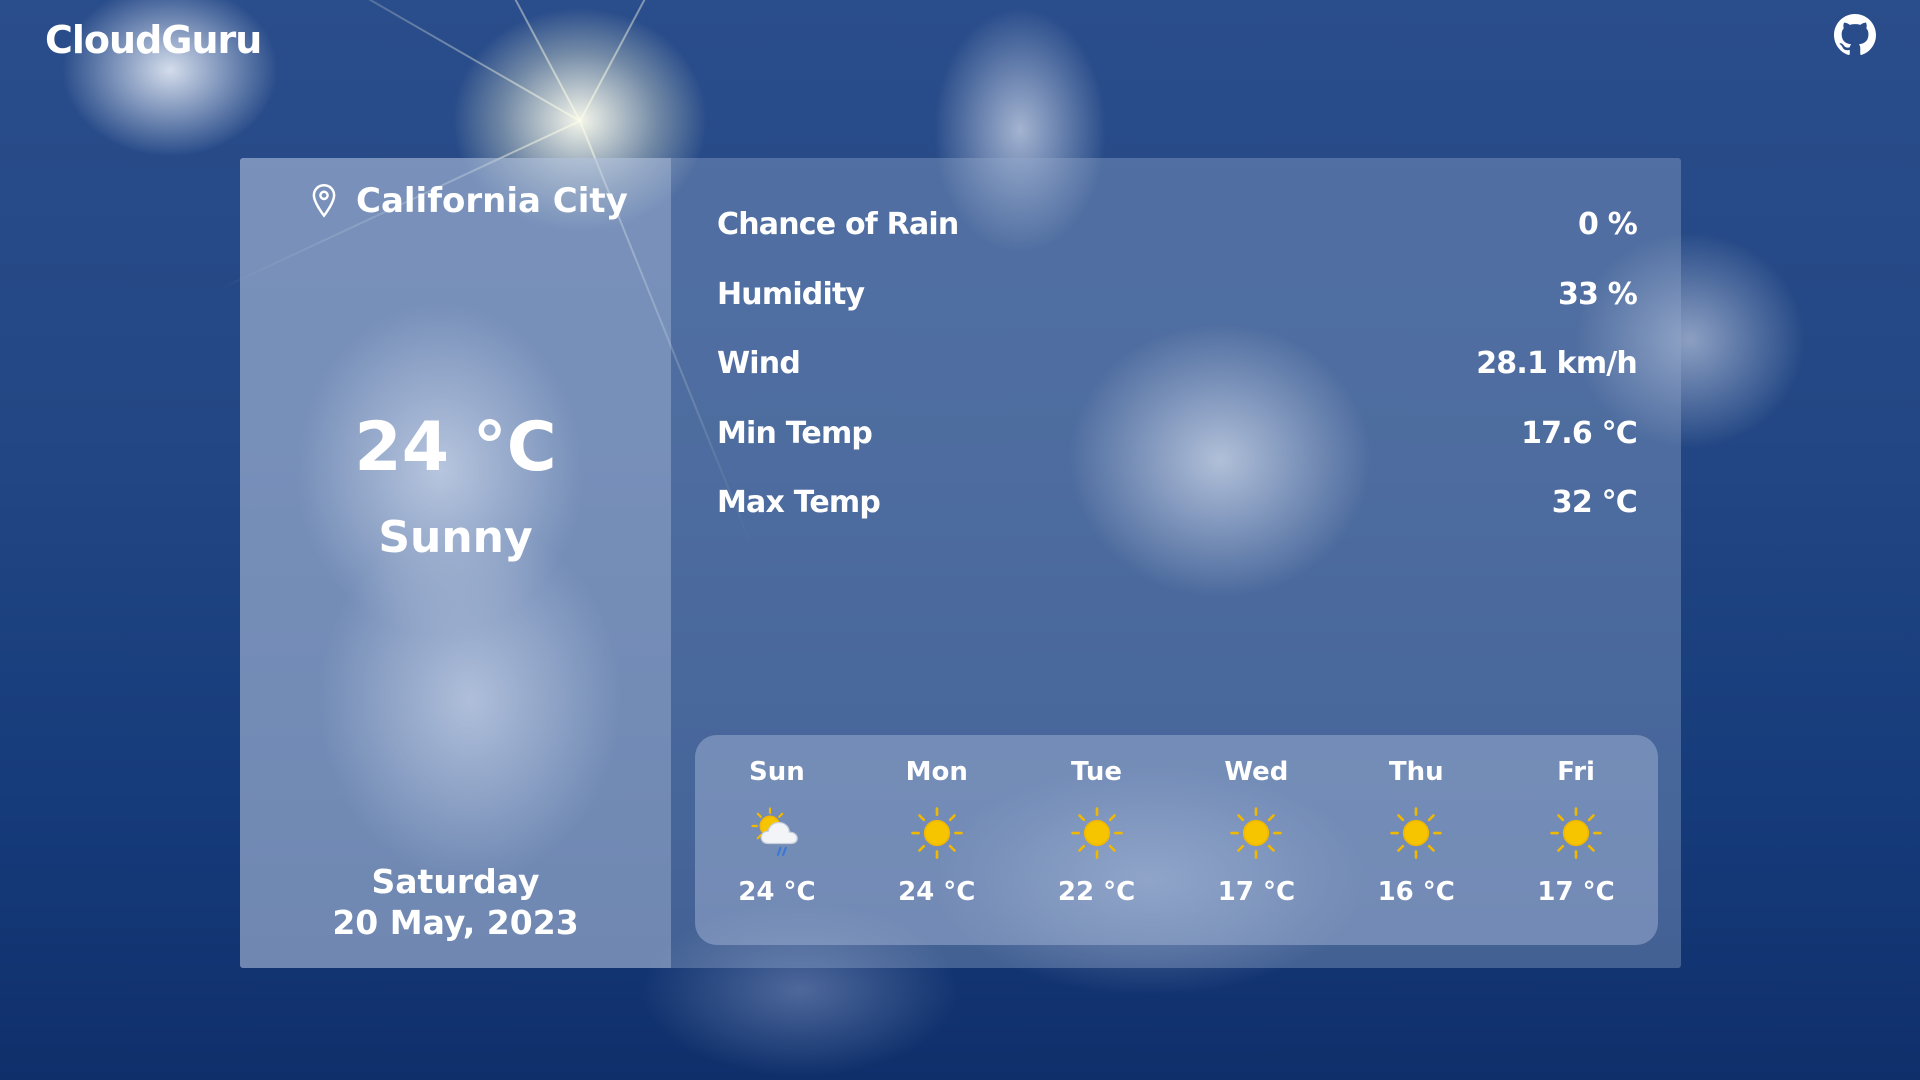 Image resolution: width=1920 pixels, height=1080 pixels. What do you see at coordinates (1608, 225) in the screenshot?
I see `detail-value: 0 %` at bounding box center [1608, 225].